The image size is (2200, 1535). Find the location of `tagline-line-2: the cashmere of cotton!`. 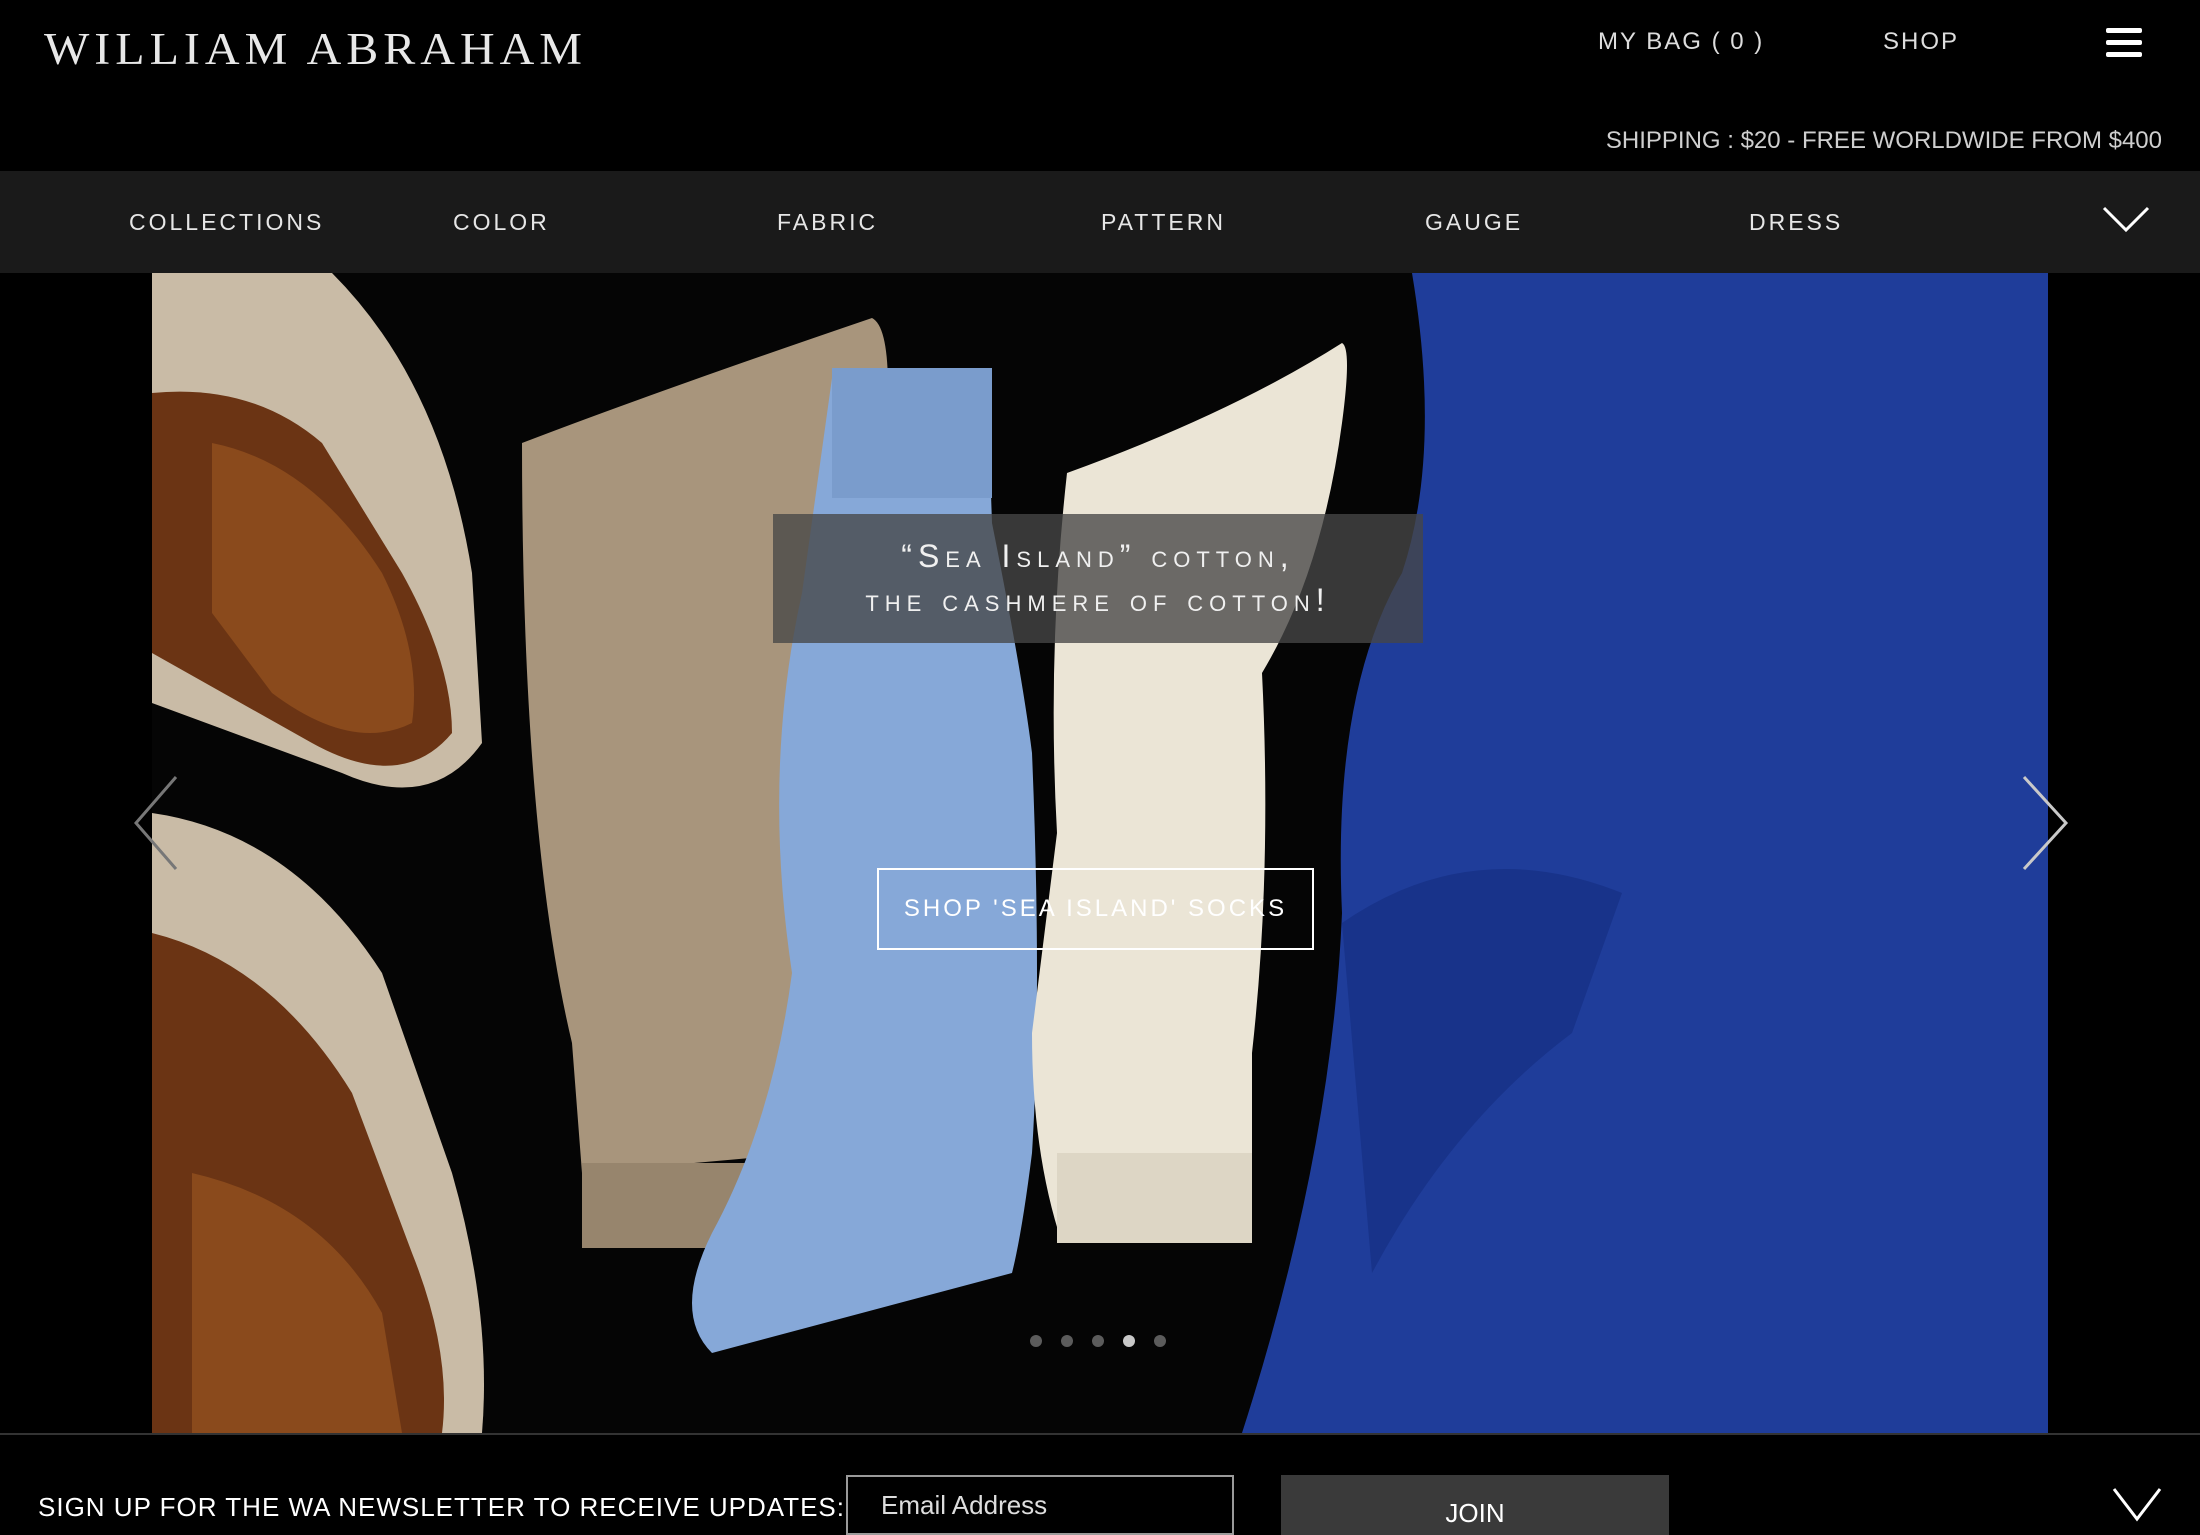

tagline-line-2: the cashmere of cotton! is located at coordinates (1098, 600).